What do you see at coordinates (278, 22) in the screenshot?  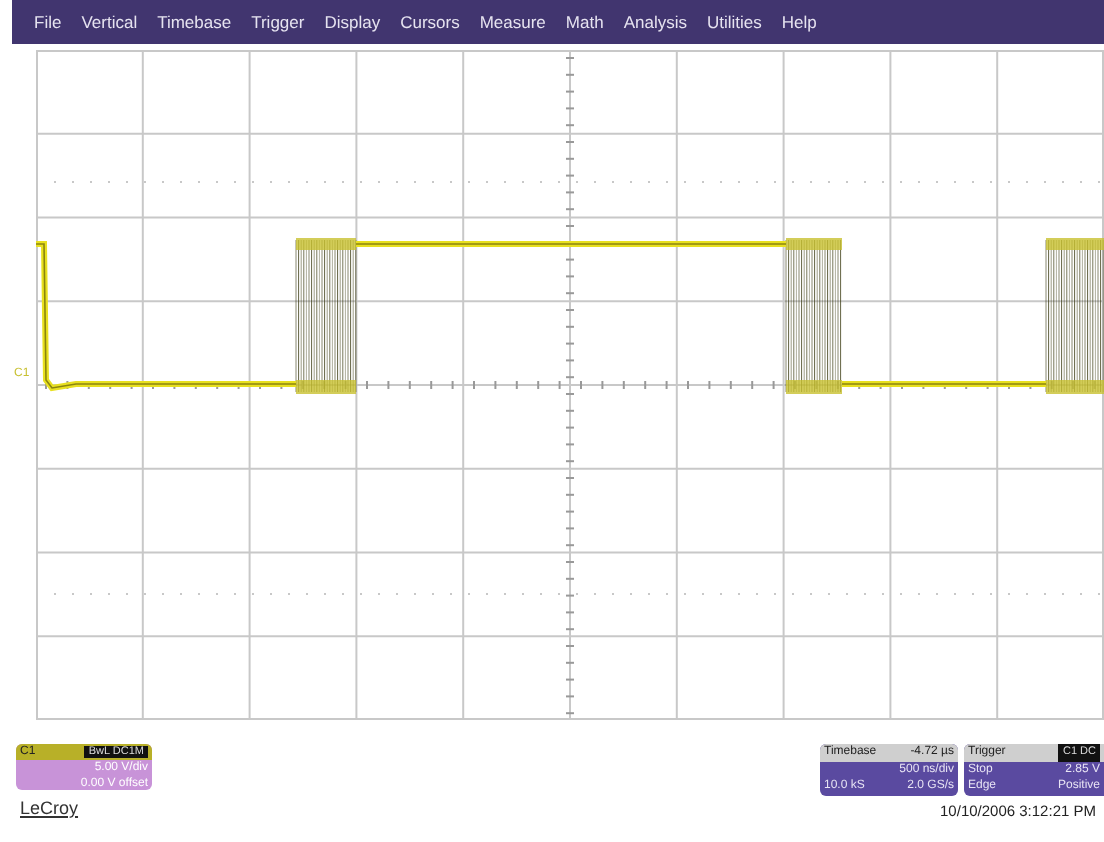 I see `menu-item: Trigger` at bounding box center [278, 22].